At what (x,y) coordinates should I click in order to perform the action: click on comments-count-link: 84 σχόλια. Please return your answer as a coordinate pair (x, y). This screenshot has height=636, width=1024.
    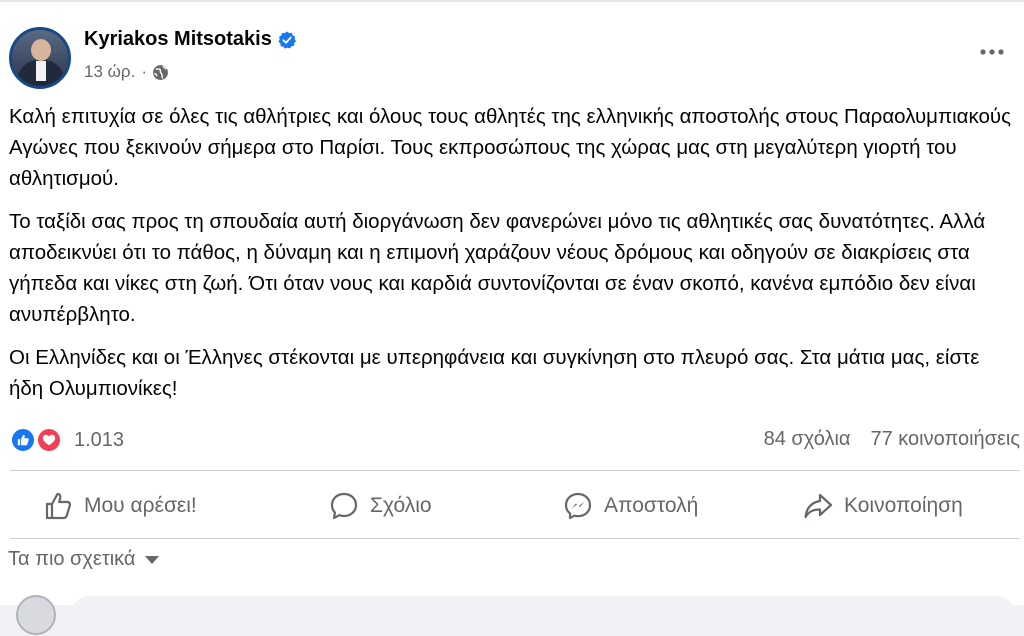
    Looking at the image, I should click on (807, 439).